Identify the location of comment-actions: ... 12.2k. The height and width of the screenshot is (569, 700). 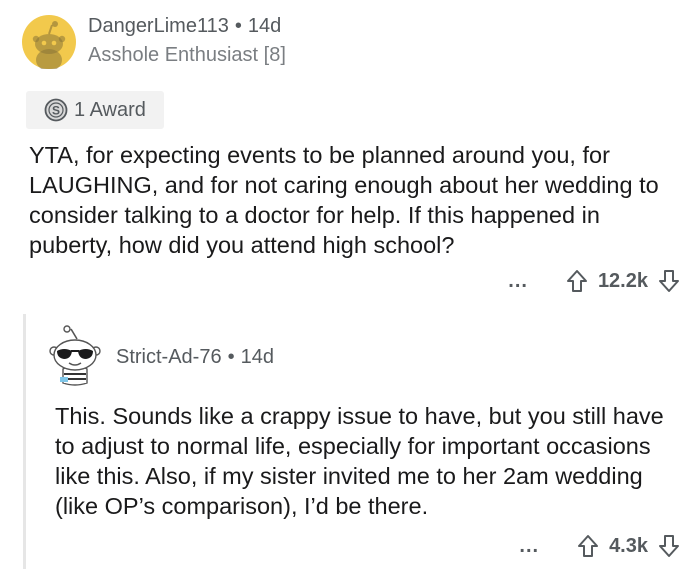
(594, 281).